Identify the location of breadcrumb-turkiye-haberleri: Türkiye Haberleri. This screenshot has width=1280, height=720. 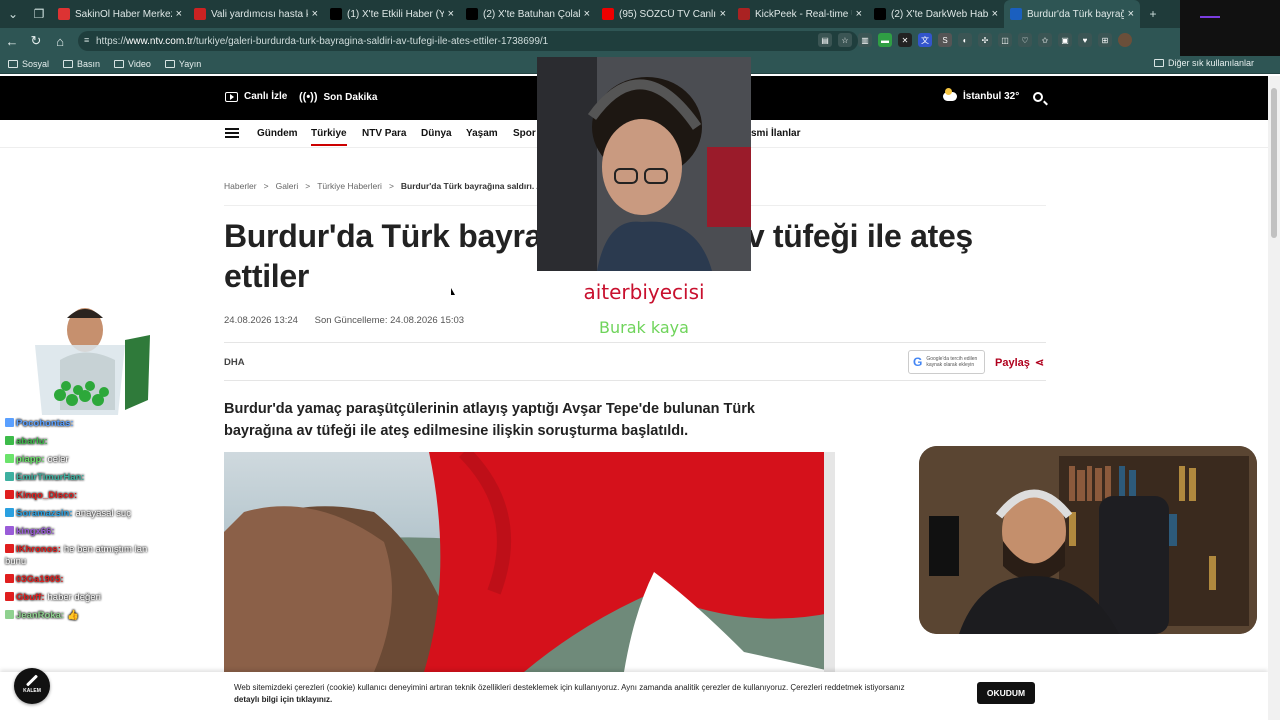
(349, 186).